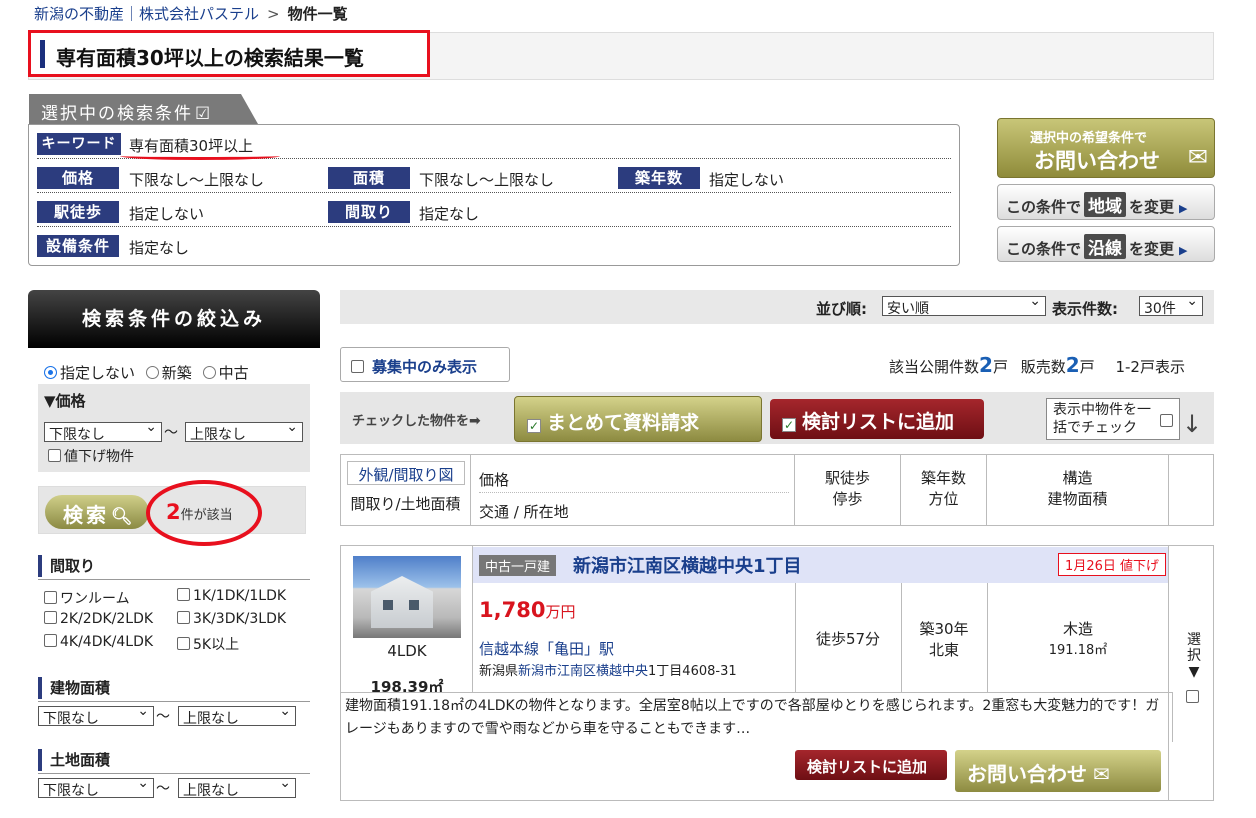 Image resolution: width=1256 pixels, height=818 pixels. What do you see at coordinates (877, 419) in the screenshot?
I see `add-to-list-button: ✓ 検討リストに追加` at bounding box center [877, 419].